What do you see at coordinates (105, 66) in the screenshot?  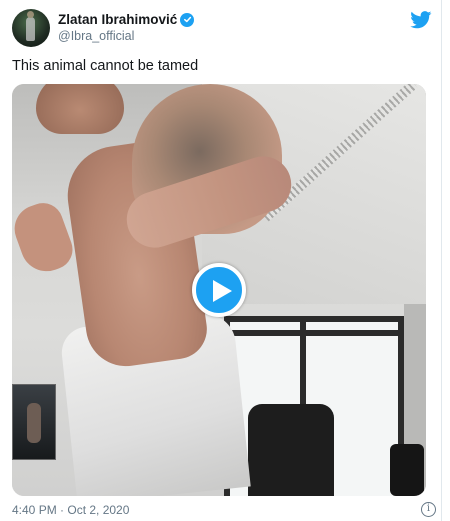 I see `tweet-text: This animal cannot be tamed` at bounding box center [105, 66].